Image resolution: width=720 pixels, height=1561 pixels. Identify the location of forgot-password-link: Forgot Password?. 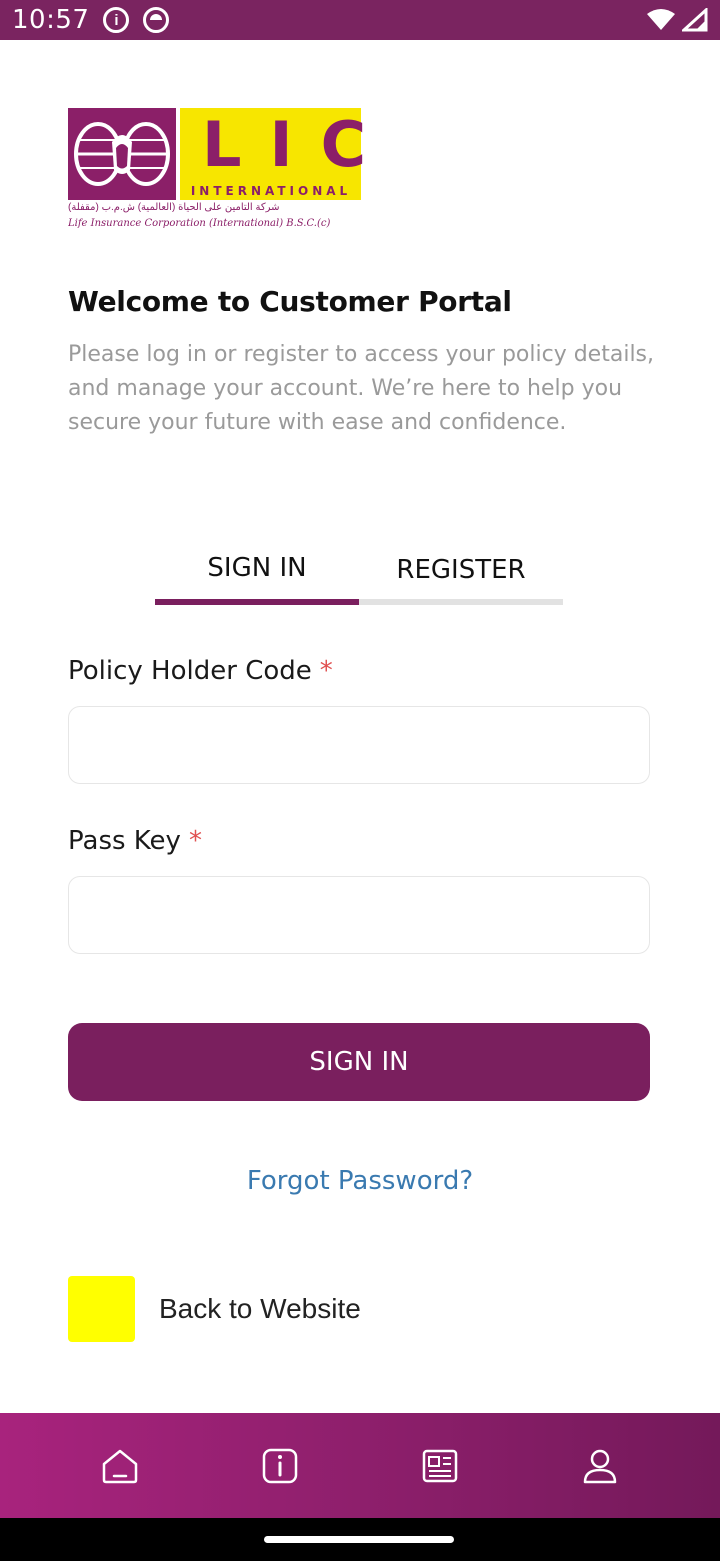
(360, 1181).